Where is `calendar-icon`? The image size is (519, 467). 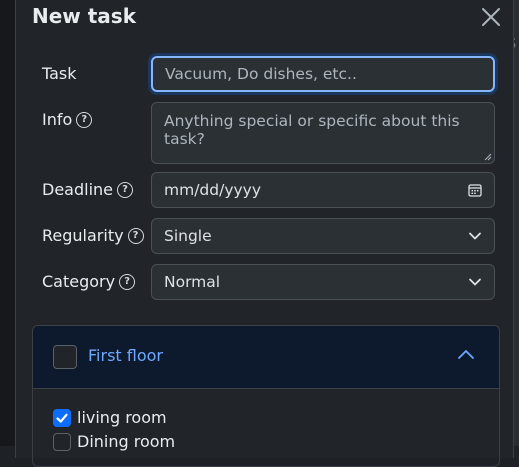 calendar-icon is located at coordinates (475, 190).